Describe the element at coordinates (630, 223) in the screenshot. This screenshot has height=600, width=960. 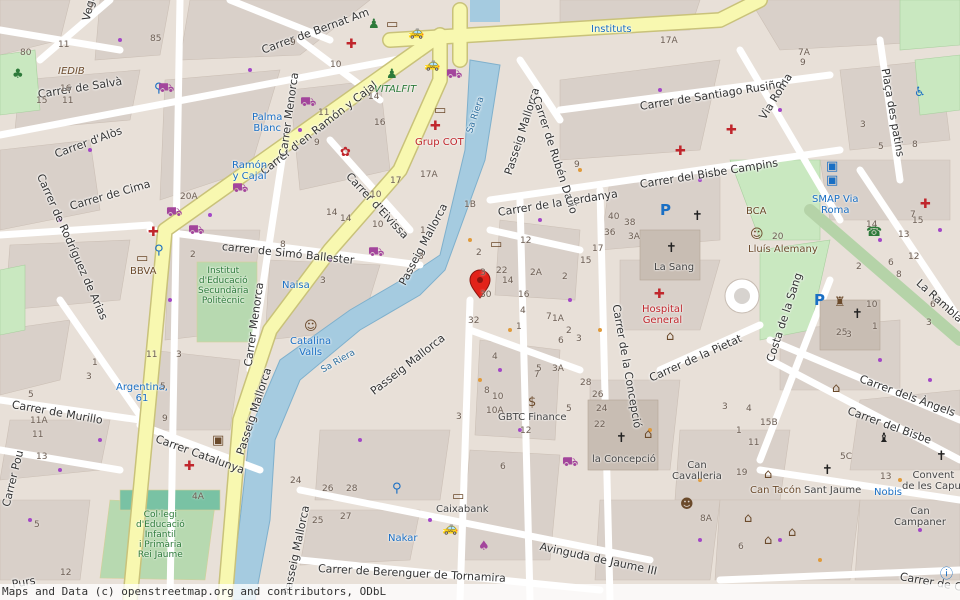
I see `house-number: 38` at that location.